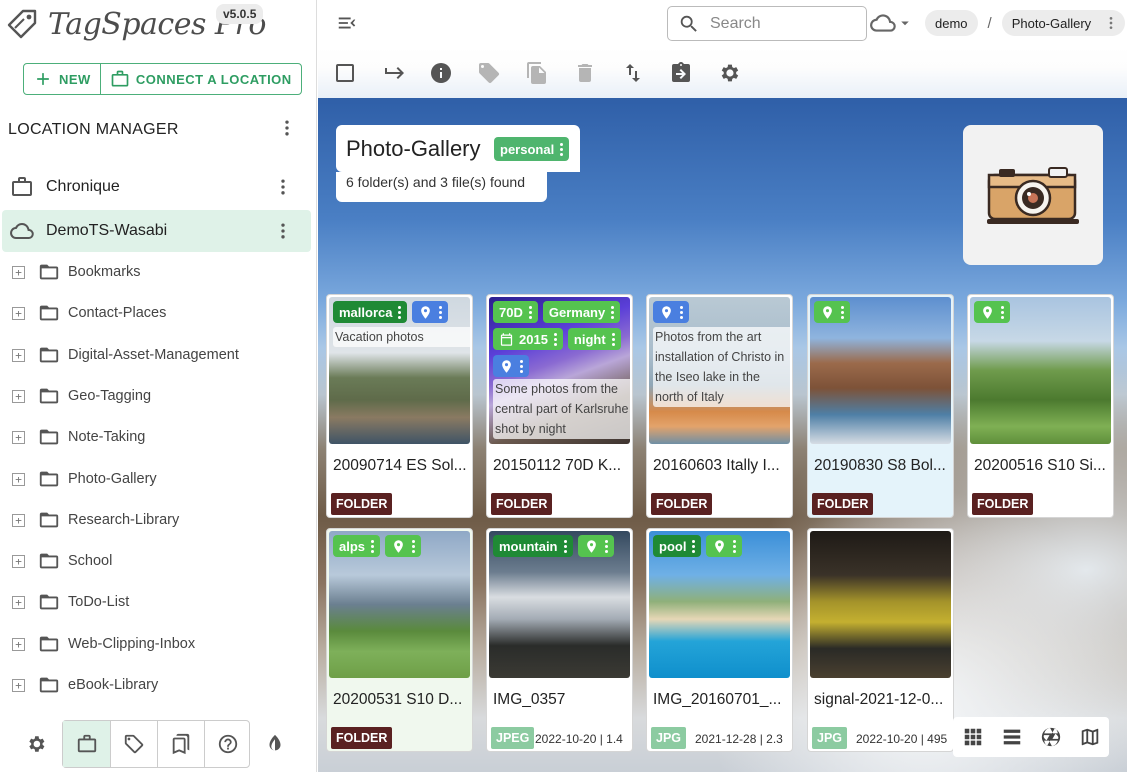  What do you see at coordinates (370, 312) in the screenshot?
I see `entry-tag: mallorca` at bounding box center [370, 312].